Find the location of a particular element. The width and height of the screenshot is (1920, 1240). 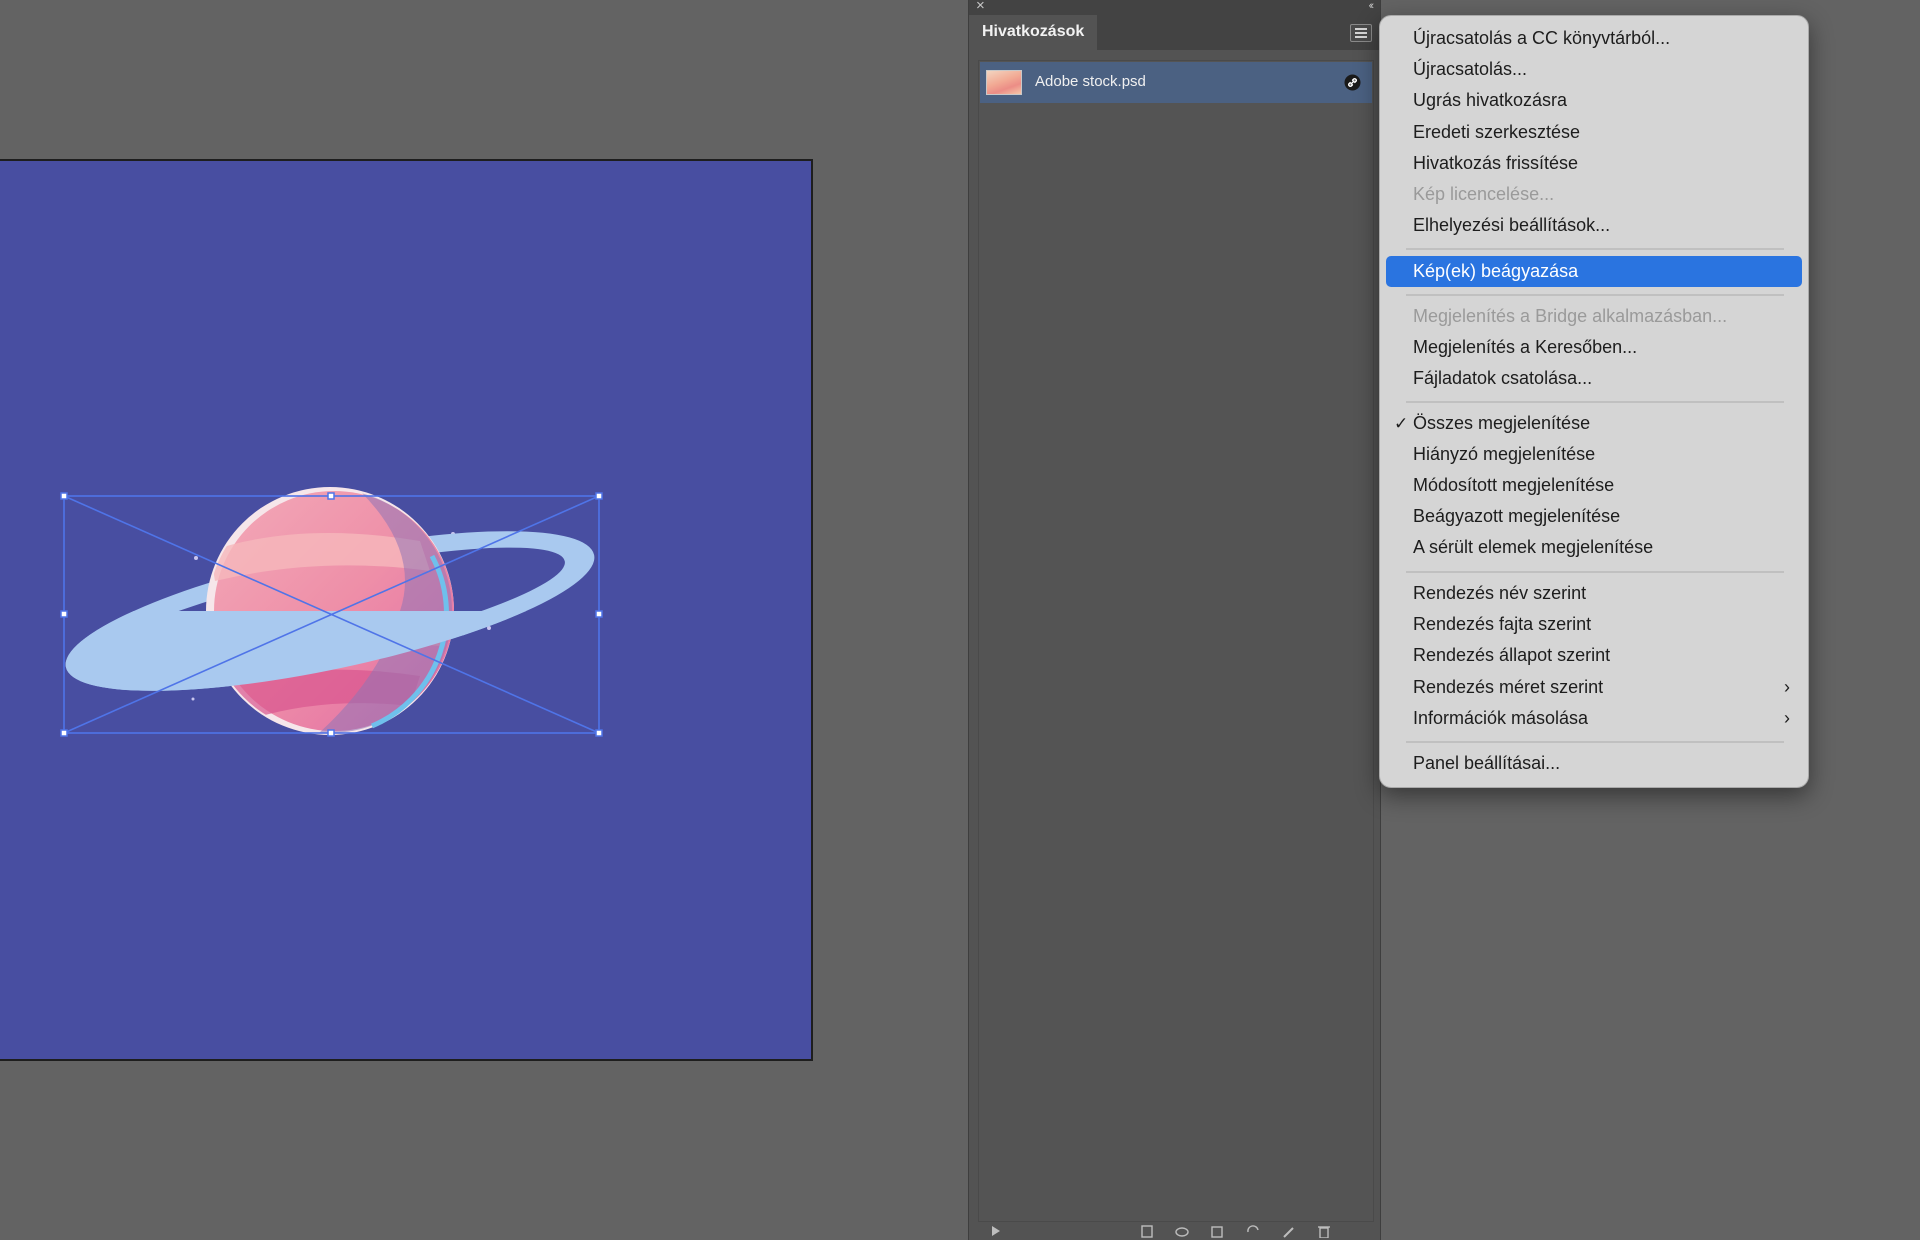

link-thumbnail is located at coordinates (1004, 82).